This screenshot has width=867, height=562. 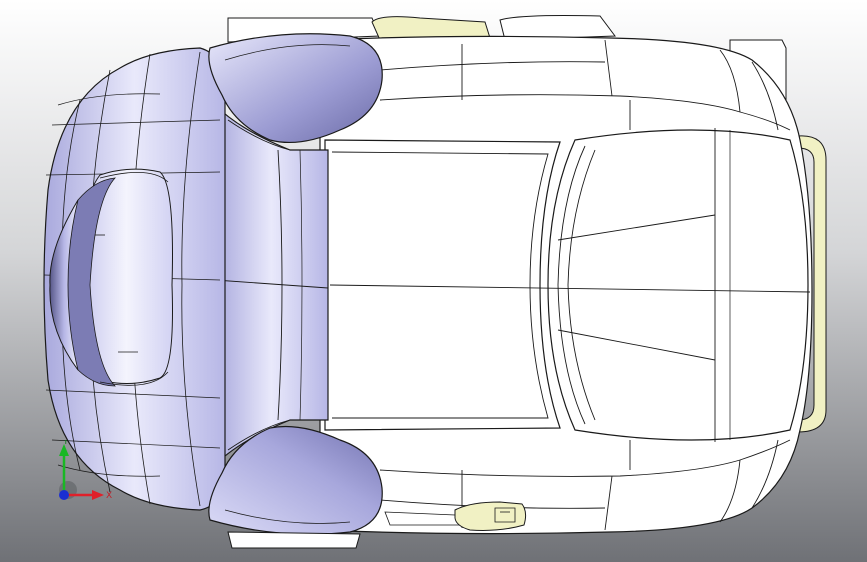 I want to click on bottom-foot-plate, so click(x=294, y=540).